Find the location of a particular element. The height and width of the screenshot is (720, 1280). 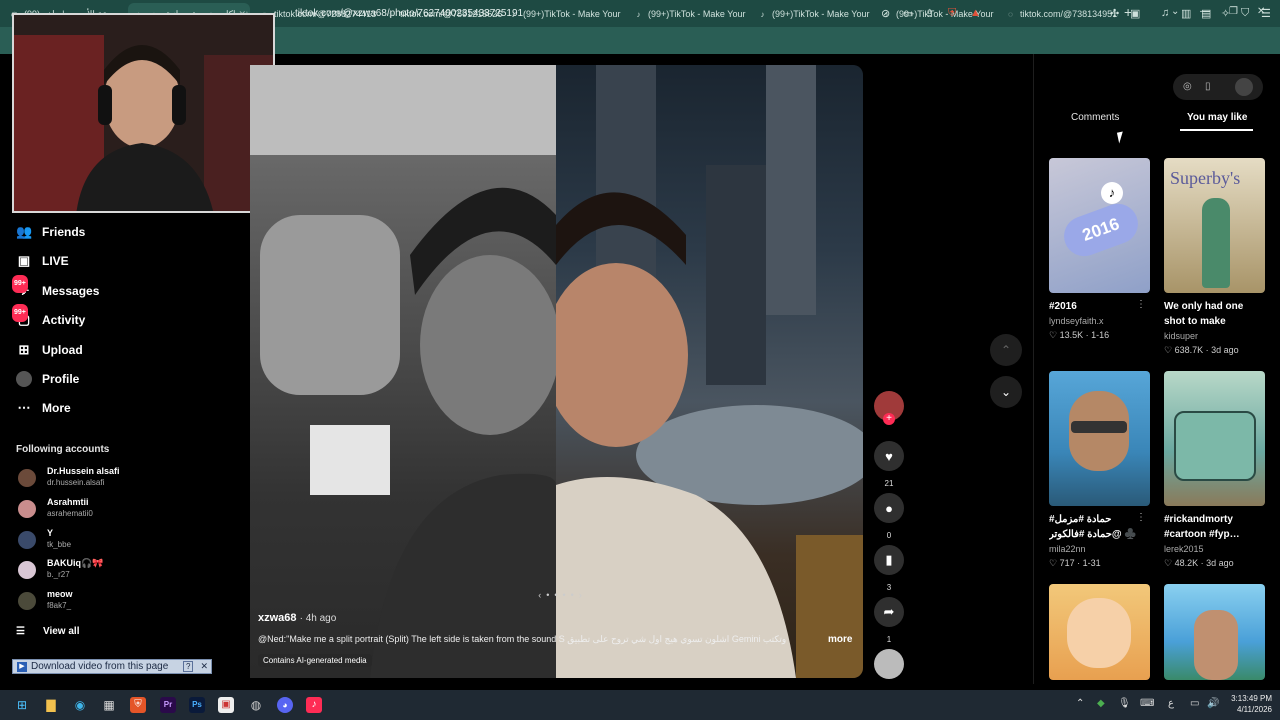

photoshop-icon: Ps is located at coordinates (197, 705).